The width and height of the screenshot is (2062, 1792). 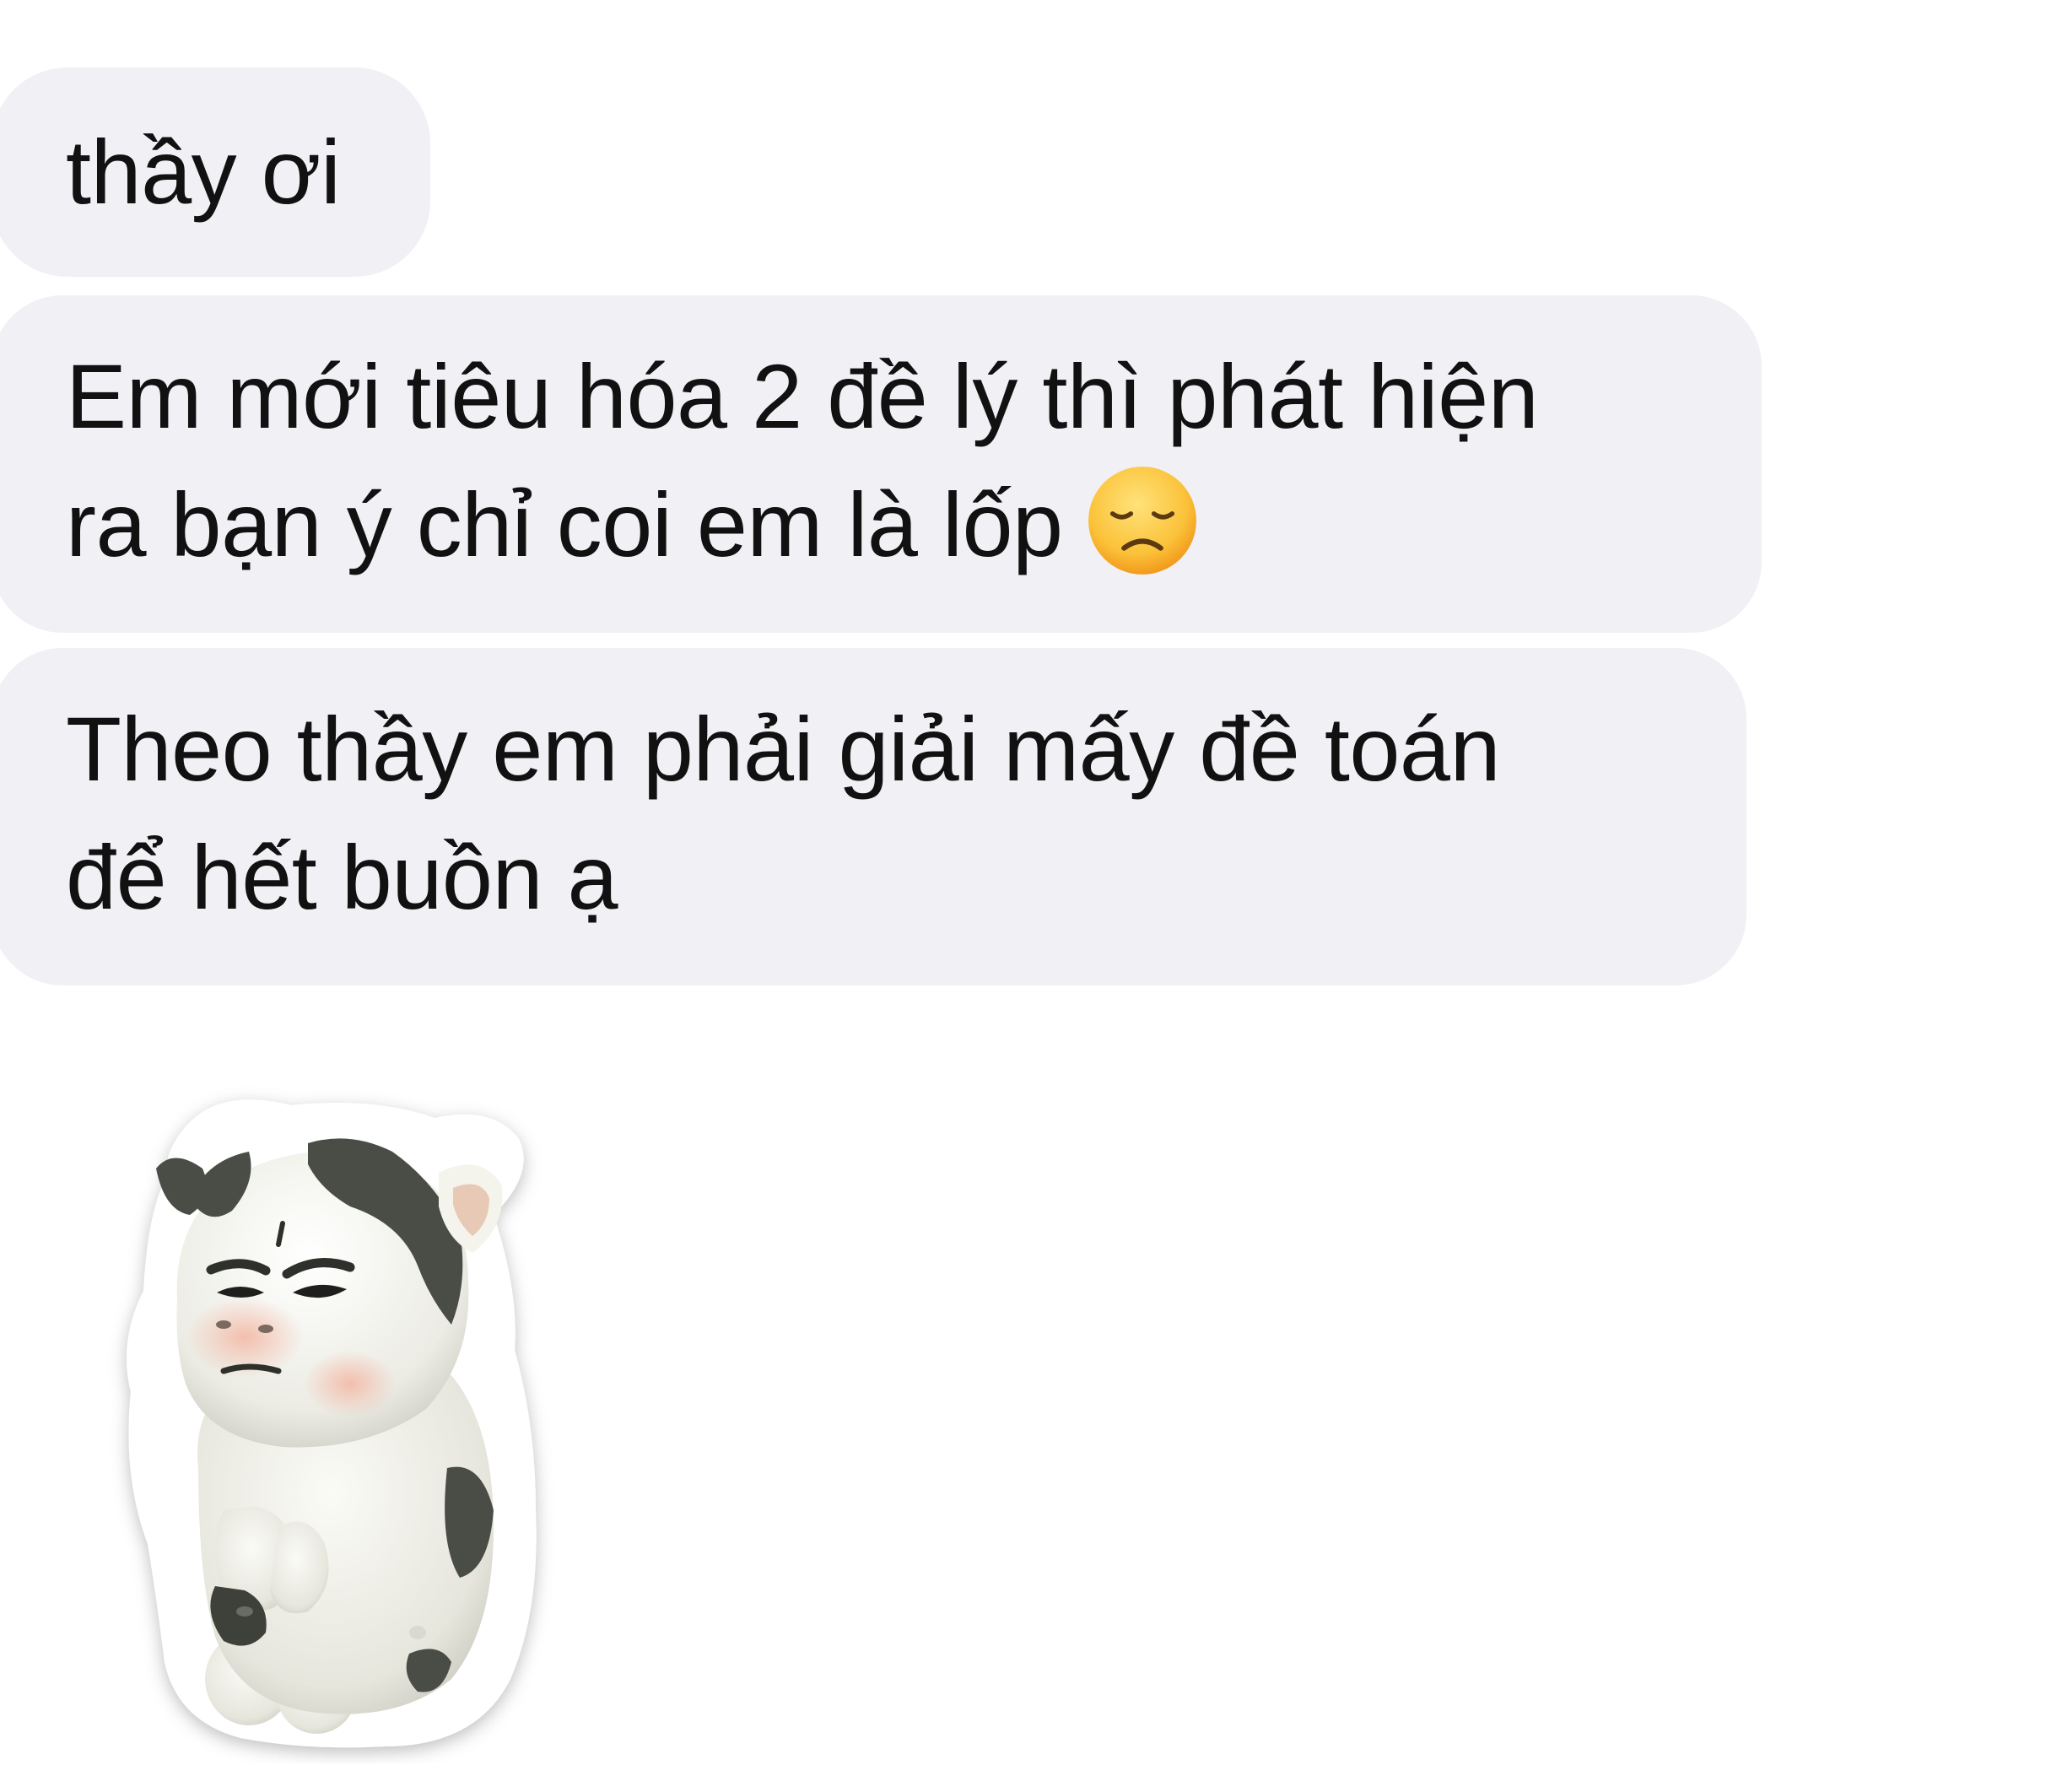 What do you see at coordinates (203, 172) in the screenshot?
I see `message-text: thầy ơi` at bounding box center [203, 172].